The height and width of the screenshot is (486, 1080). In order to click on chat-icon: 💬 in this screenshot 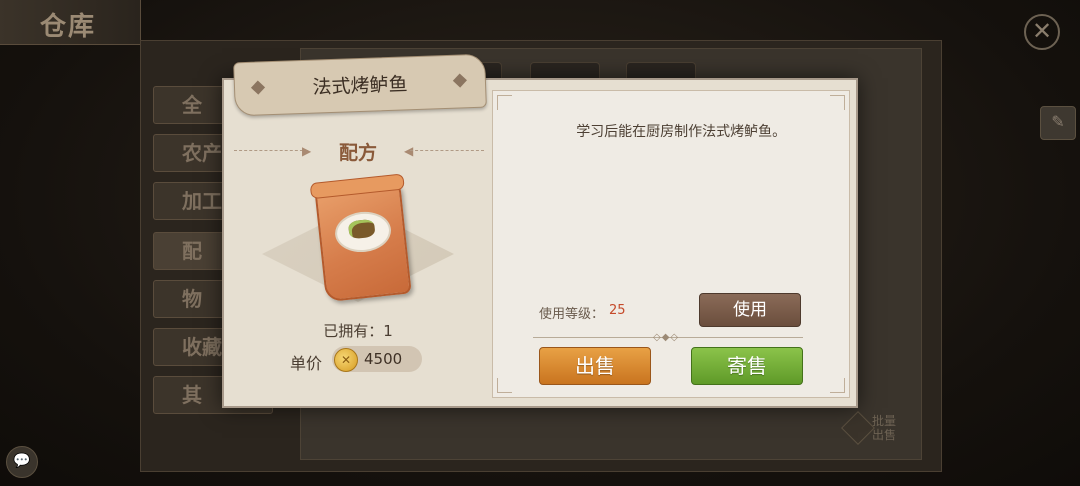, I will do `click(22, 461)`.